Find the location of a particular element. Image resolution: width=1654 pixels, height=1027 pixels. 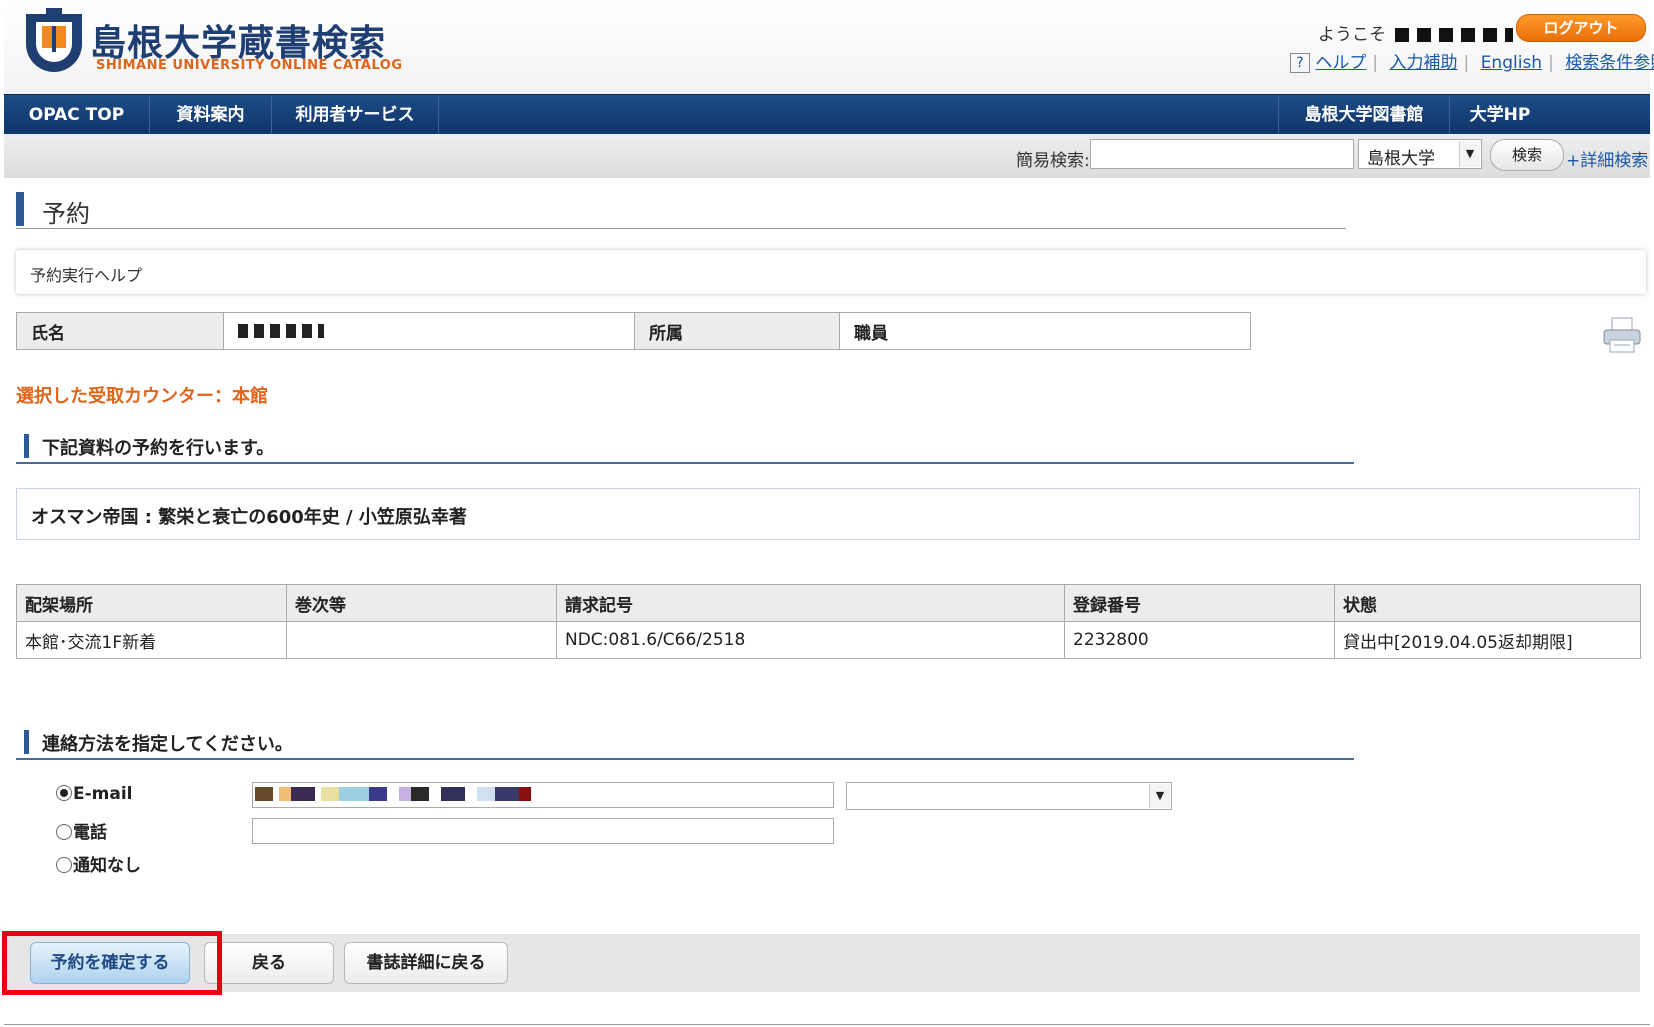

nav-user-services: 利用者サービス is located at coordinates (355, 115).